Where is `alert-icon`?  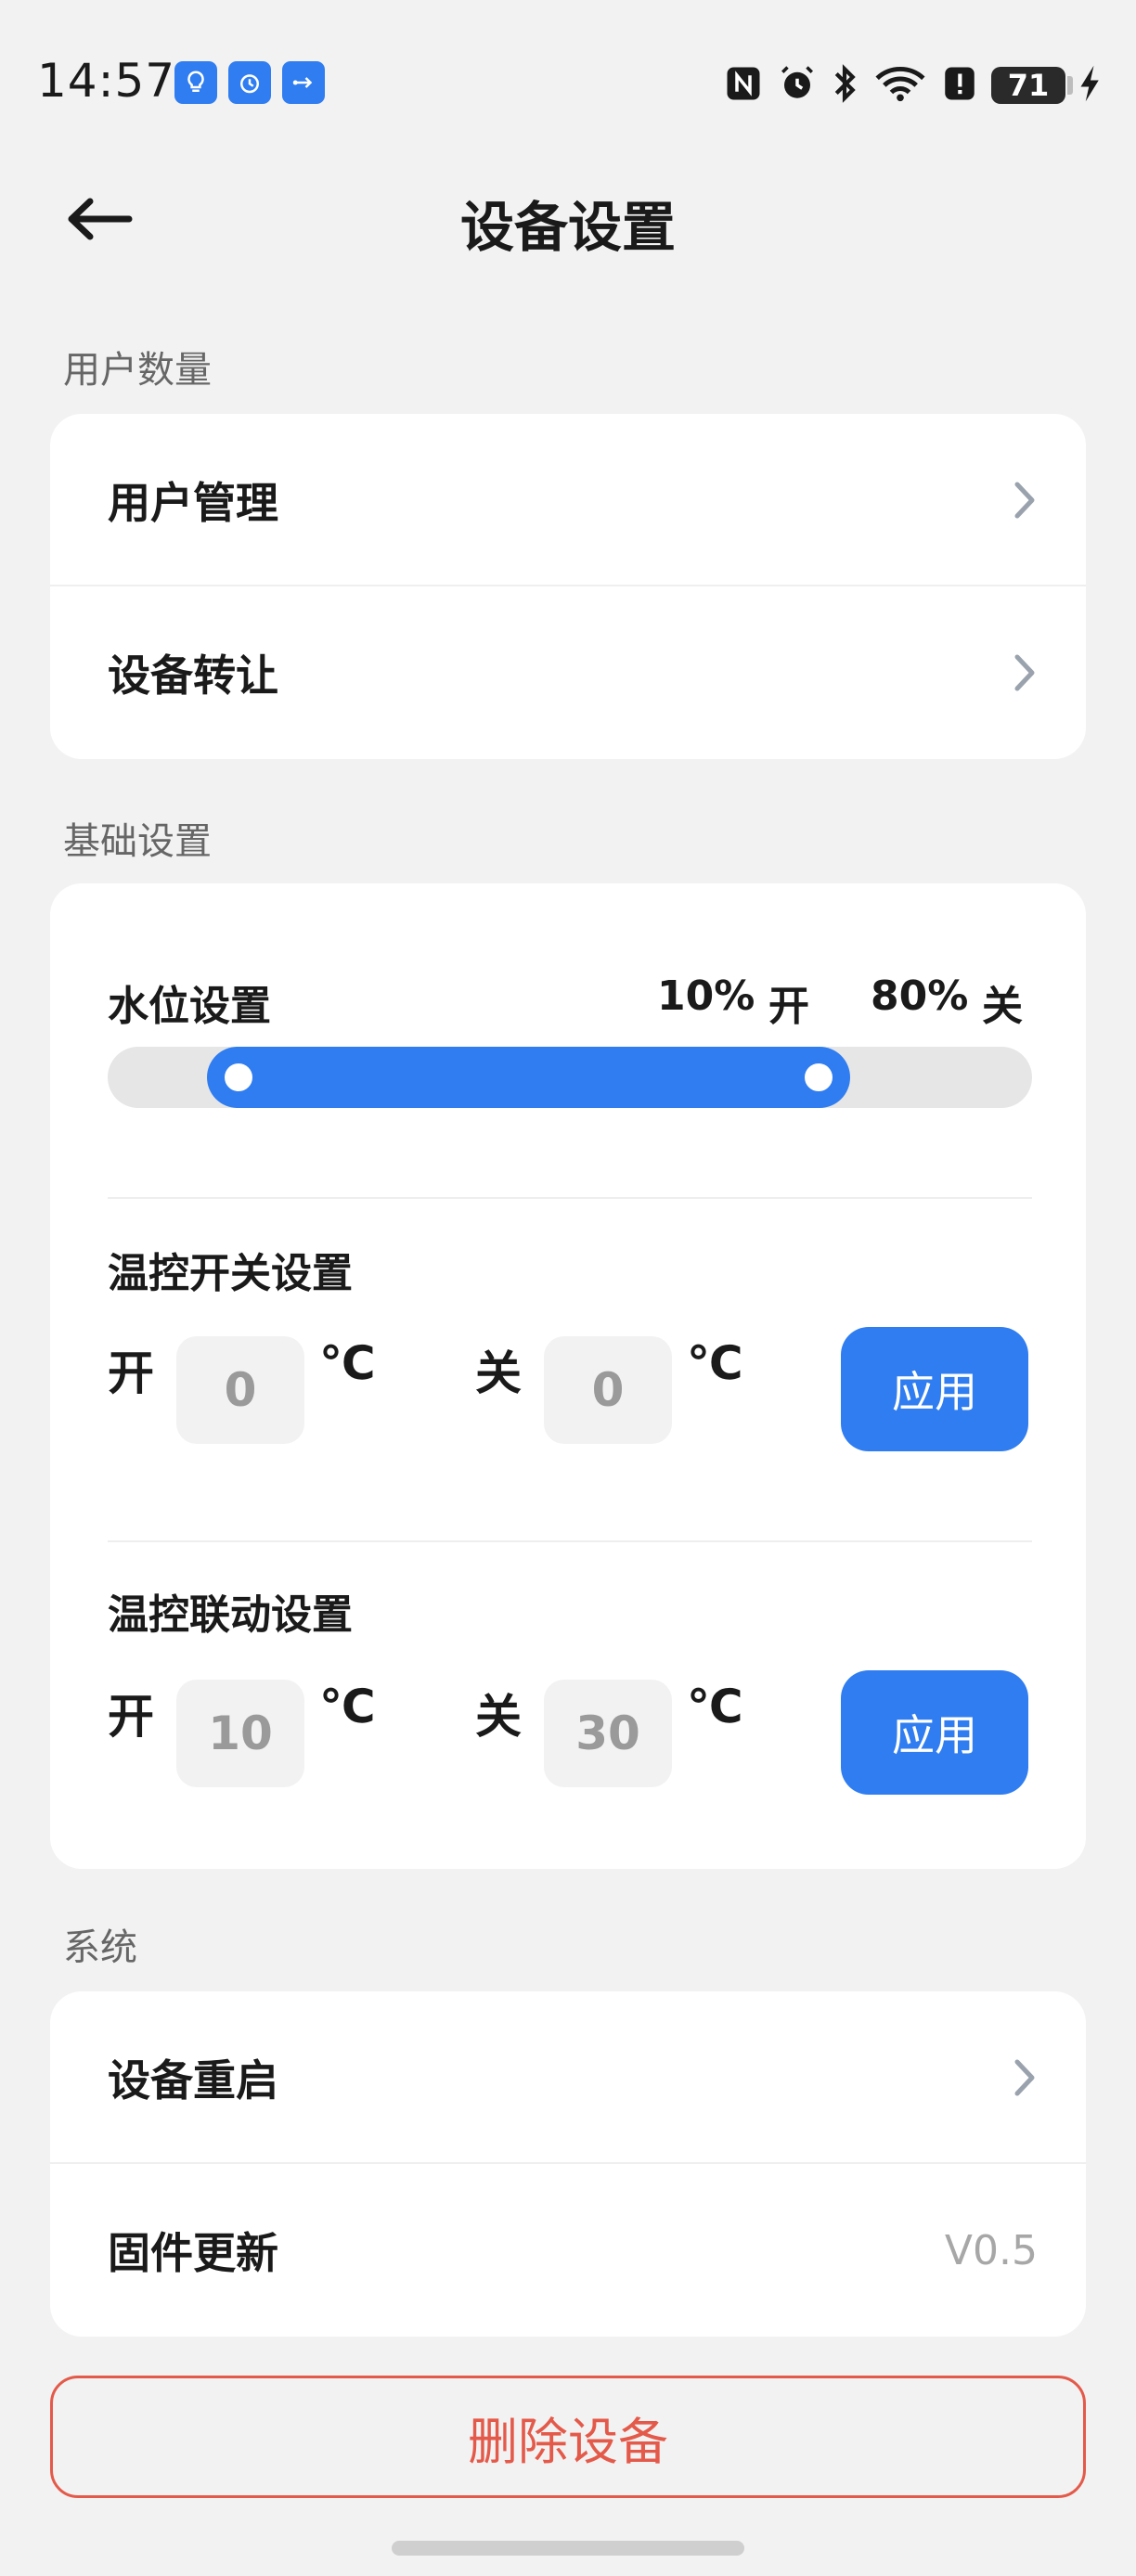
alert-icon is located at coordinates (959, 84).